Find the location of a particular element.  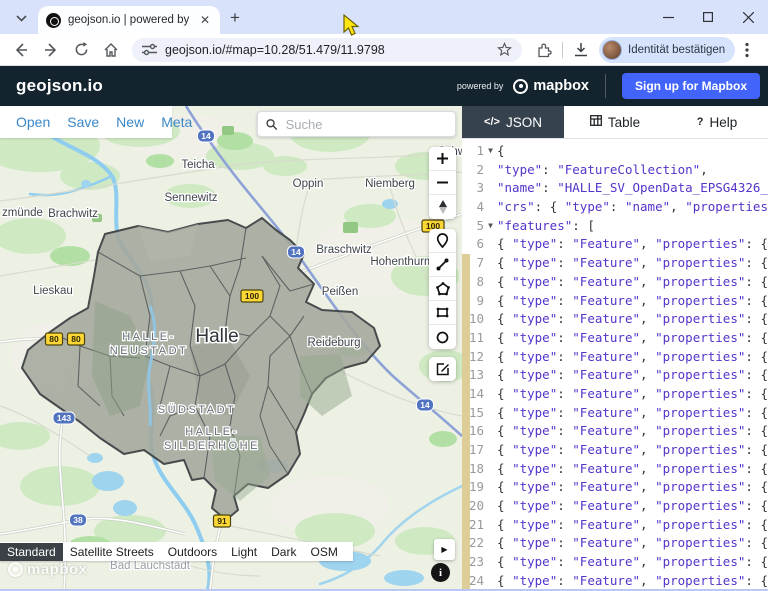

map-label: NEUSTADT is located at coordinates (149, 351).